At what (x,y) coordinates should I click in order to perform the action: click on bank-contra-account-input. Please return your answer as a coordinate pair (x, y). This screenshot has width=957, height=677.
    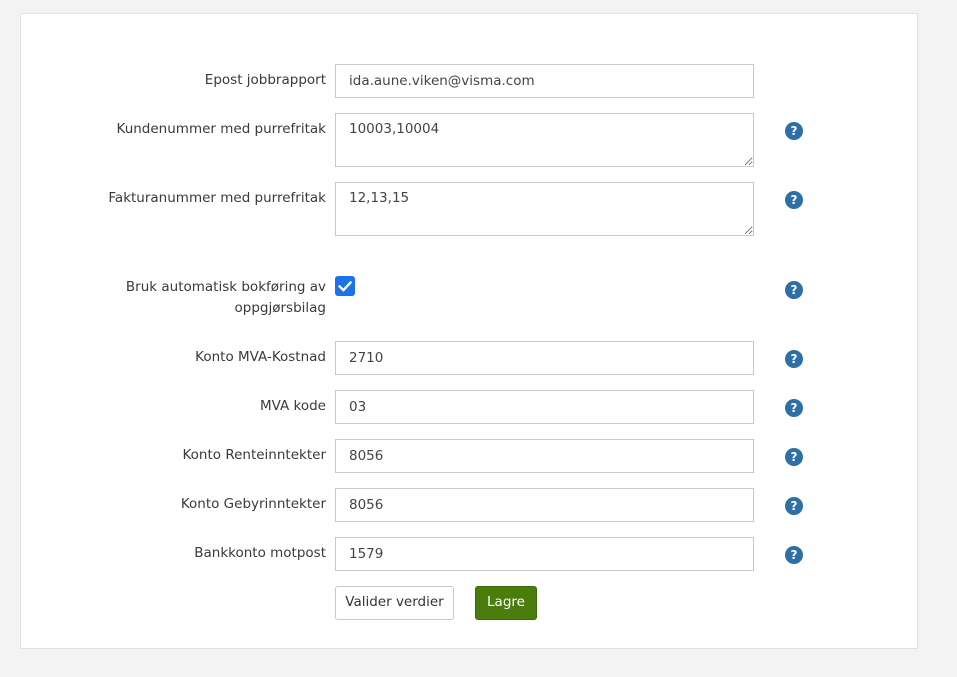
    Looking at the image, I should click on (544, 554).